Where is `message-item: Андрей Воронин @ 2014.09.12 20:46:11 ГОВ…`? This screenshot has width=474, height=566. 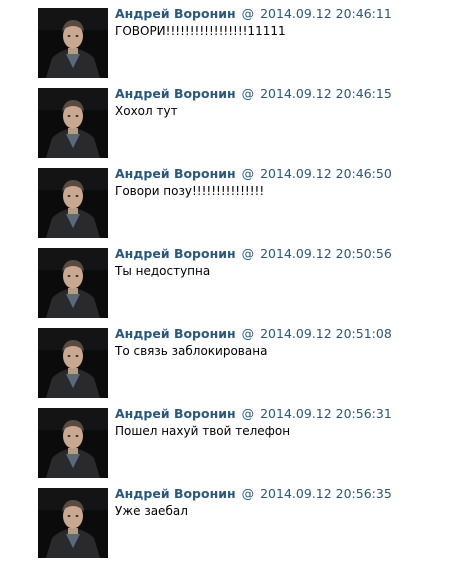 message-item: Андрей Воронин @ 2014.09.12 20:46:11 ГОВ… is located at coordinates (253, 43).